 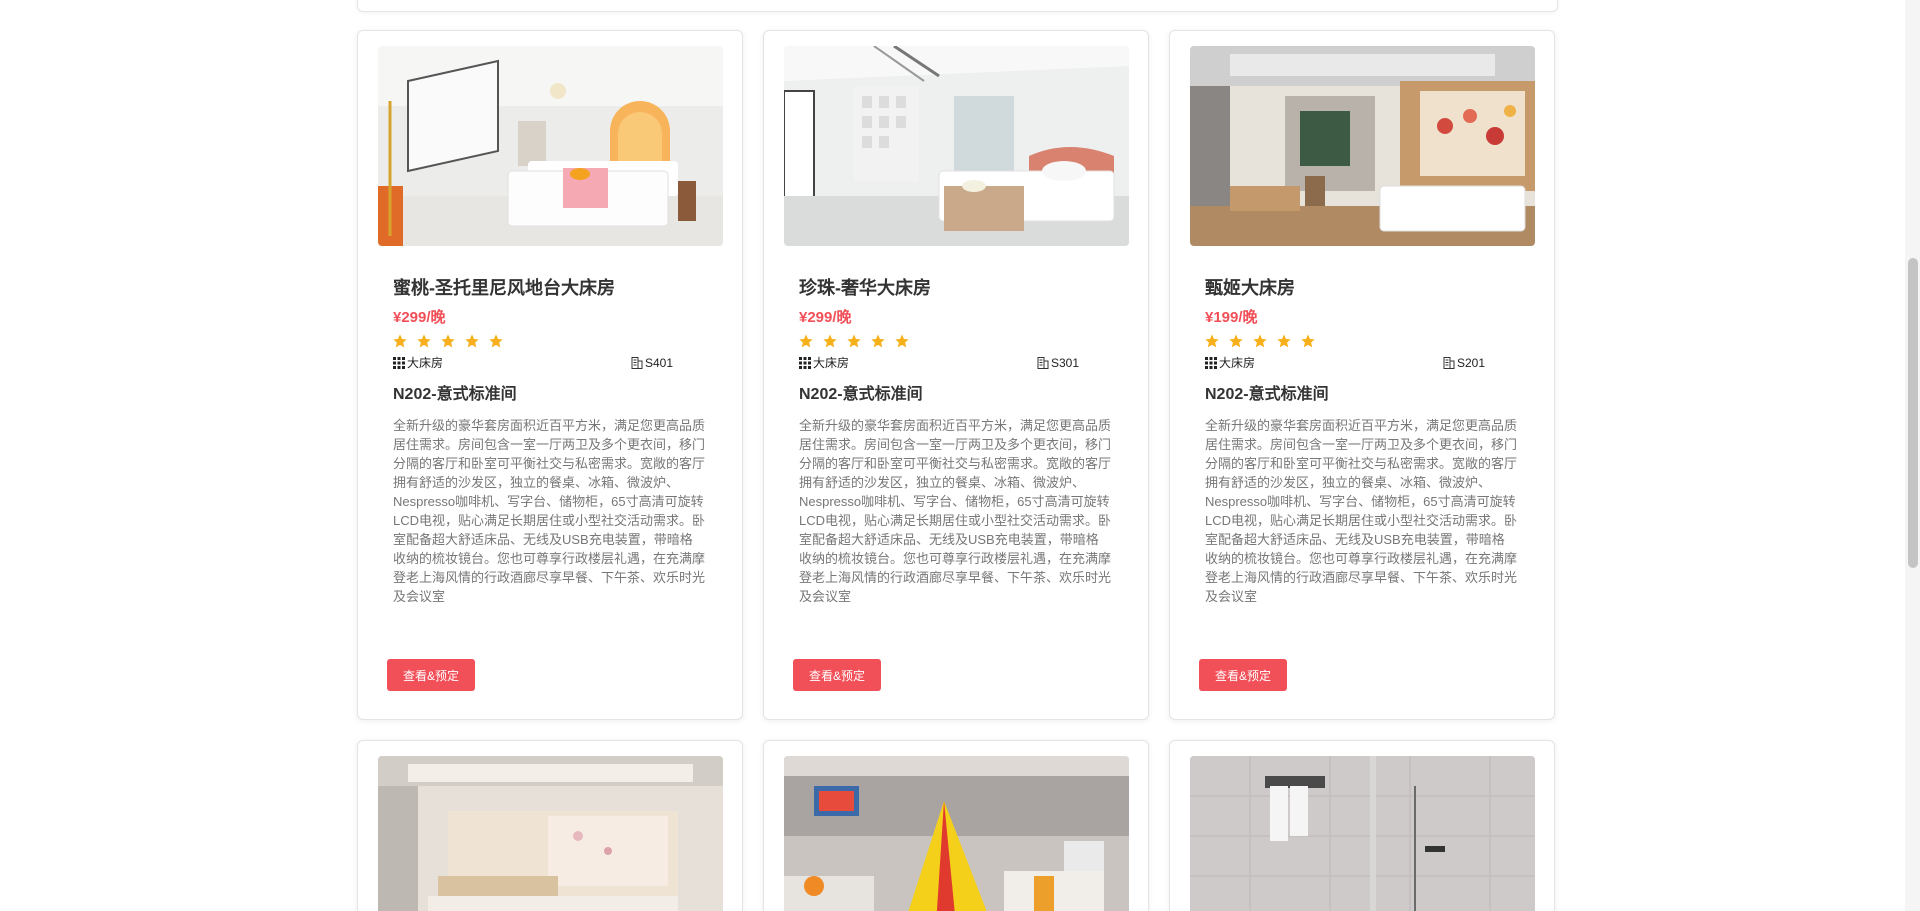 What do you see at coordinates (939, 363) in the screenshot?
I see `room-meta: 大床房 S301` at bounding box center [939, 363].